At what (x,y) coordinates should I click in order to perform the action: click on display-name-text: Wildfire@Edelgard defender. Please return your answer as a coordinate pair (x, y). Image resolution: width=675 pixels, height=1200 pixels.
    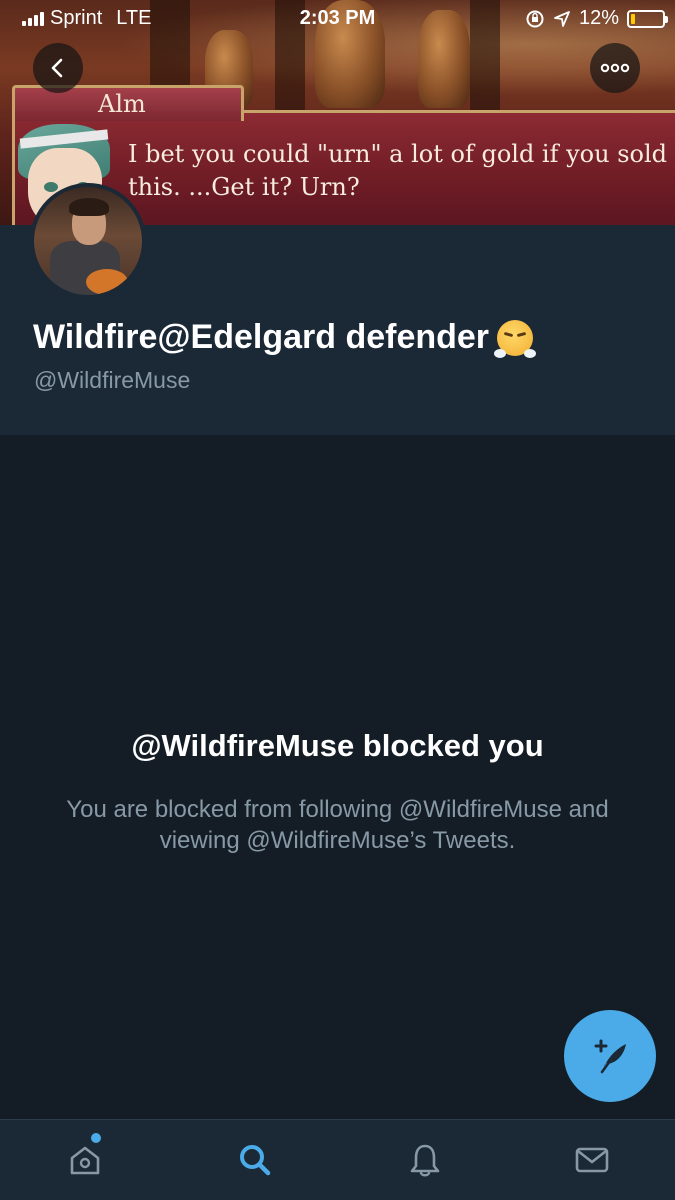
    Looking at the image, I should click on (261, 337).